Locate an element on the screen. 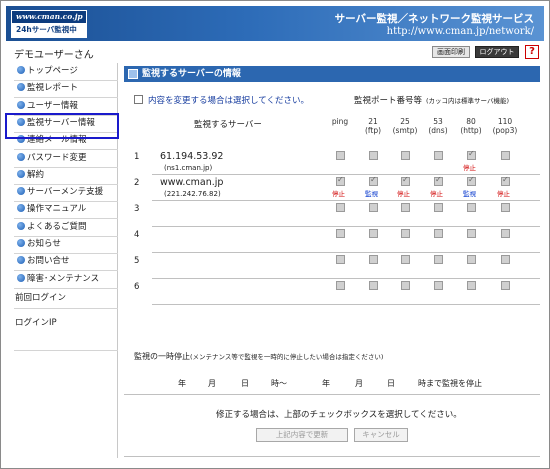 This screenshot has width=550, height=469. port-status: 監視 is located at coordinates (371, 194).